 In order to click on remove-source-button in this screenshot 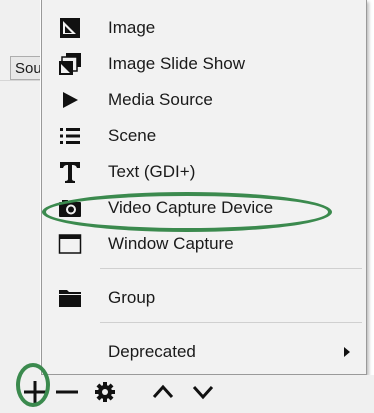, I will do `click(67, 394)`.